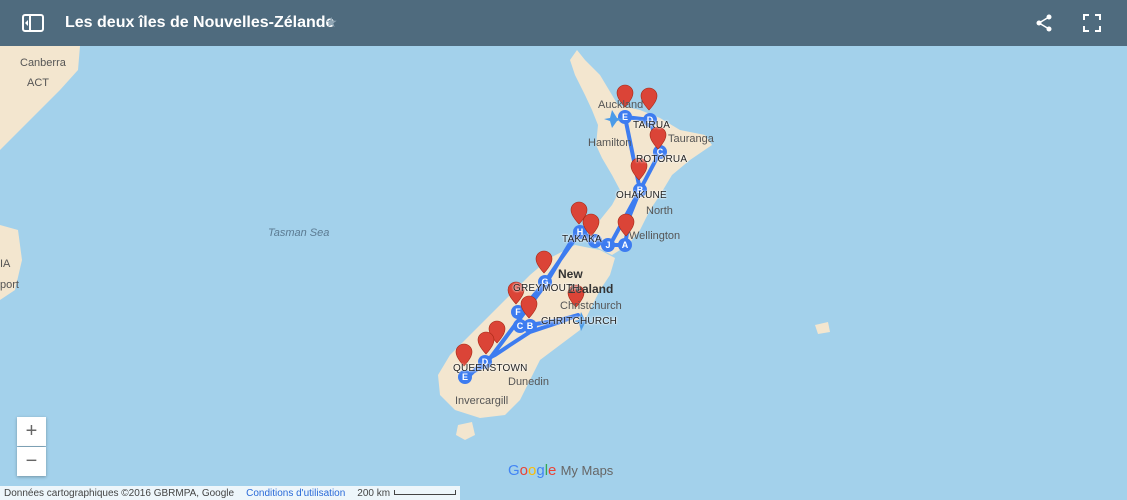 This screenshot has width=1127, height=500. What do you see at coordinates (31, 461) in the screenshot?
I see `zoom-out-button: −` at bounding box center [31, 461].